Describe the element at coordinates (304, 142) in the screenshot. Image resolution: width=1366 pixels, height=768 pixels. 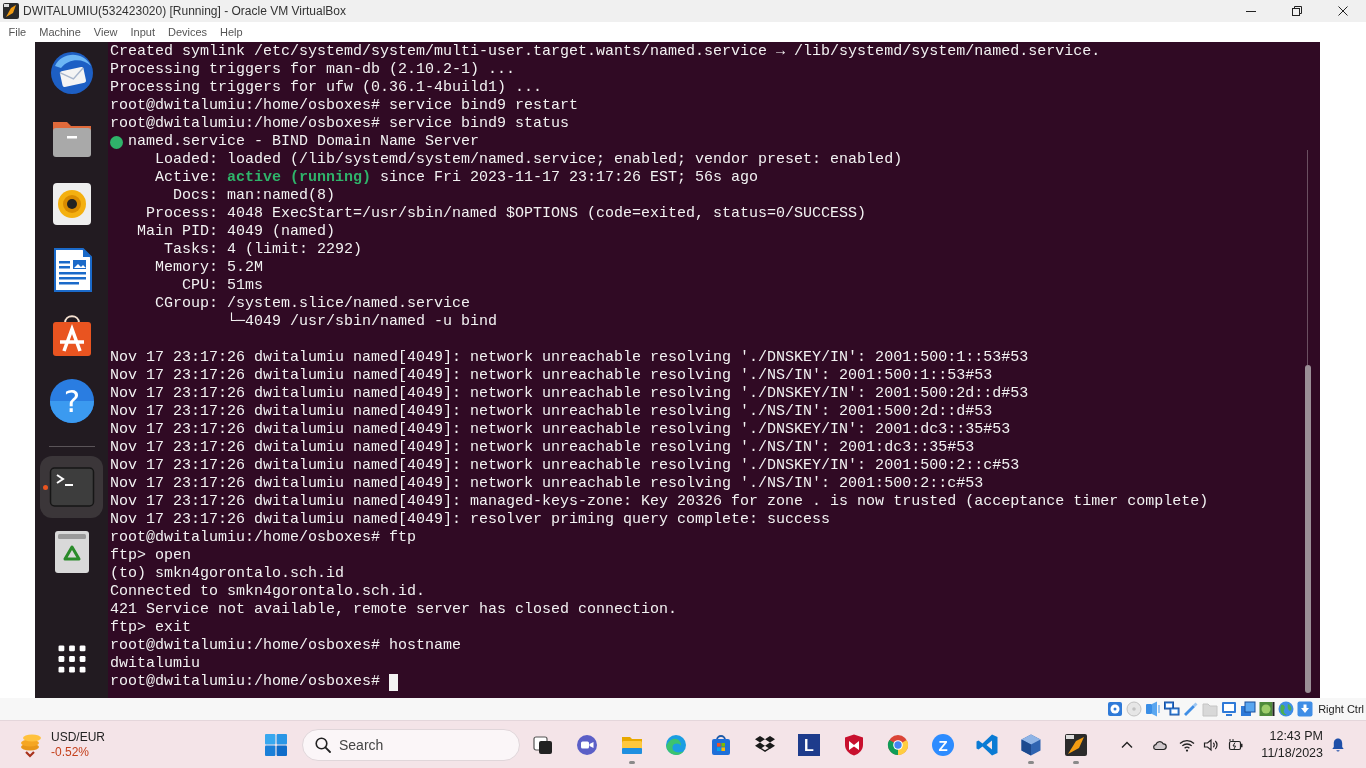
I see `terminal-line: named.service - BIND Domain Name Server` at that location.